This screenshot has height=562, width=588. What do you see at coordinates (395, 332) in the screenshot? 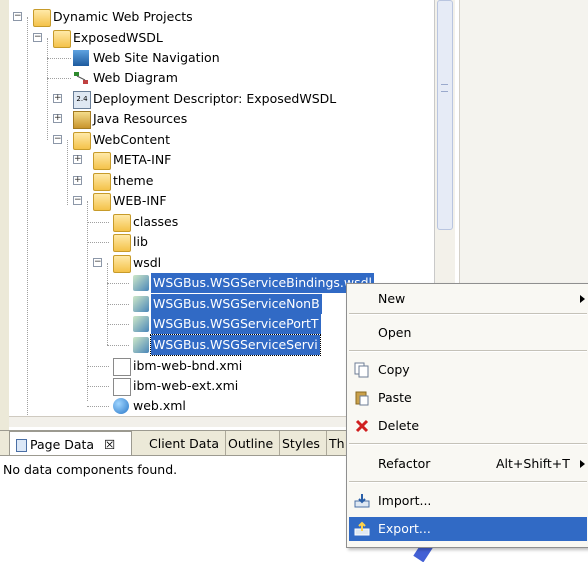
I see `menu-item-label: Open` at bounding box center [395, 332].